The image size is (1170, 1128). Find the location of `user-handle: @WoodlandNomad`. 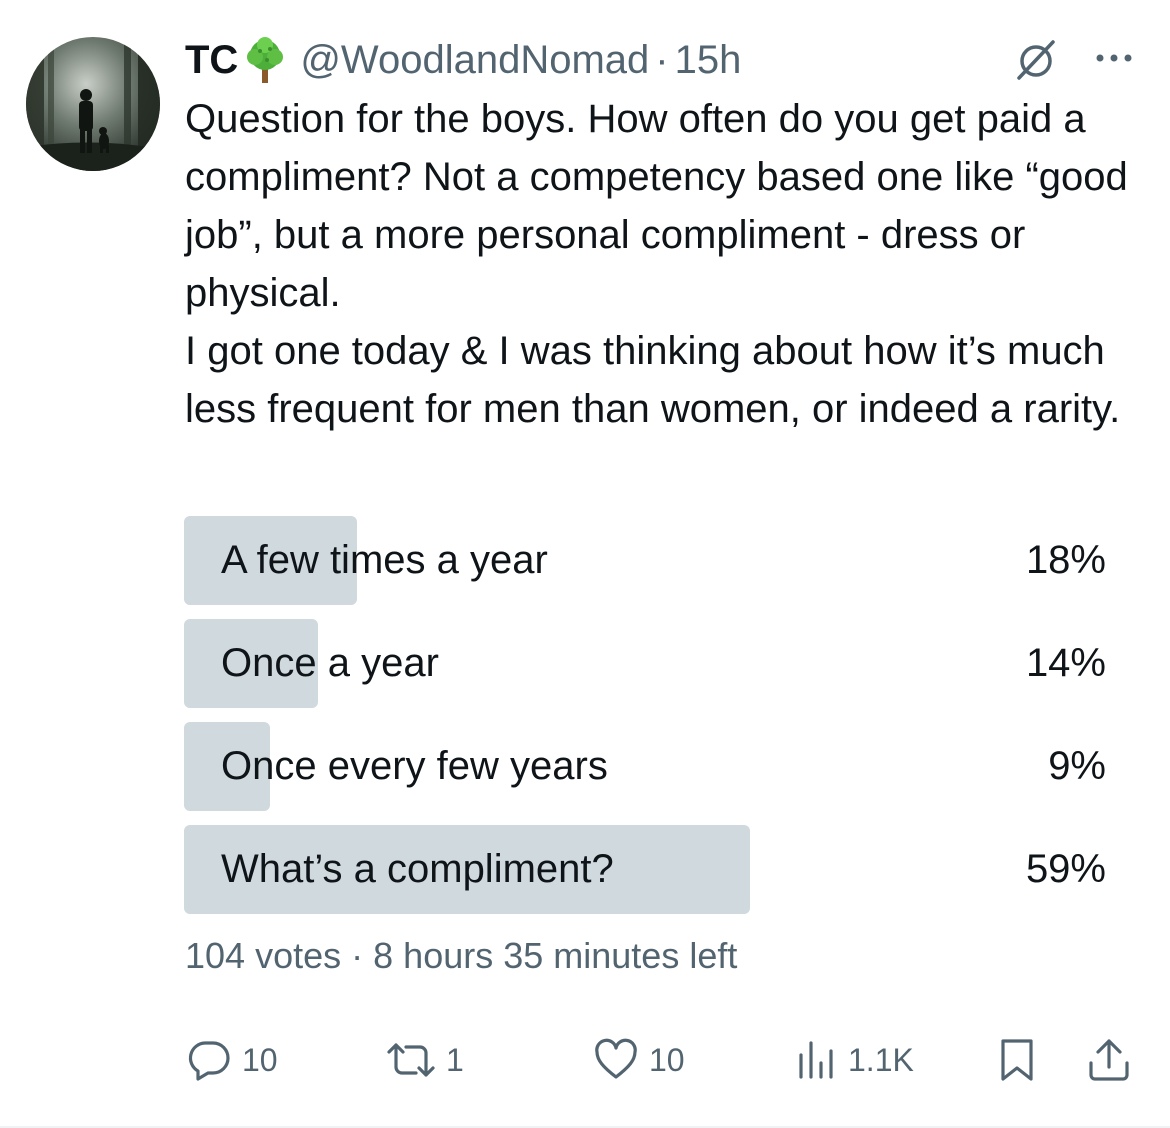

user-handle: @WoodlandNomad is located at coordinates (474, 60).